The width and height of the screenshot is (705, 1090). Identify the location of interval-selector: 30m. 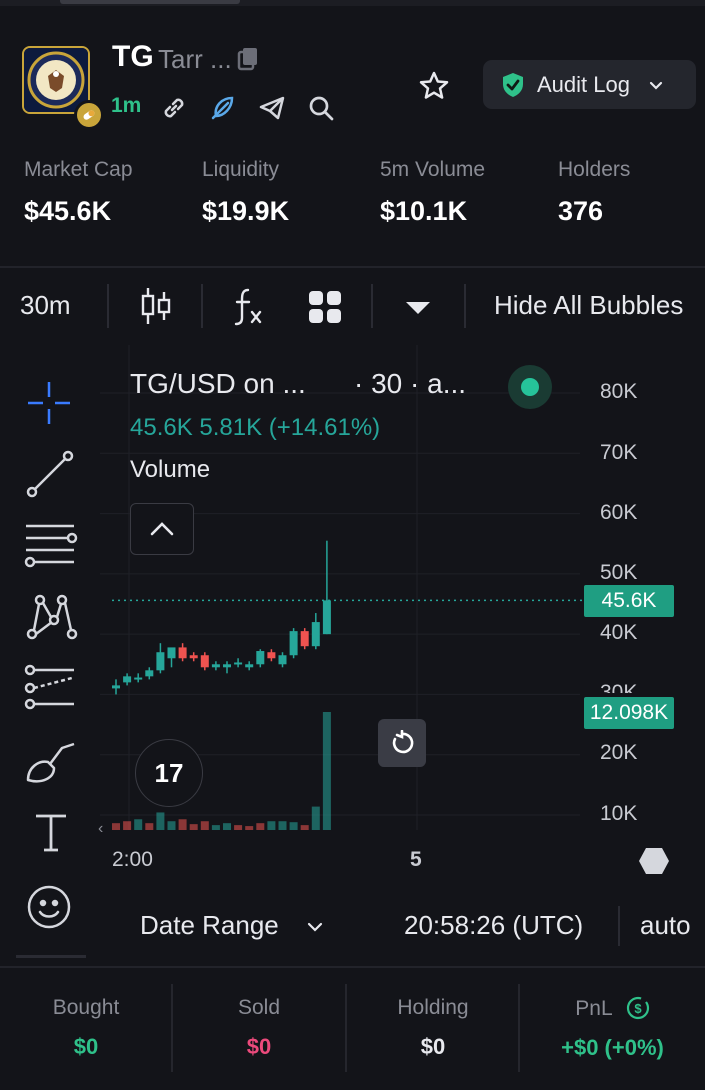
(45, 305).